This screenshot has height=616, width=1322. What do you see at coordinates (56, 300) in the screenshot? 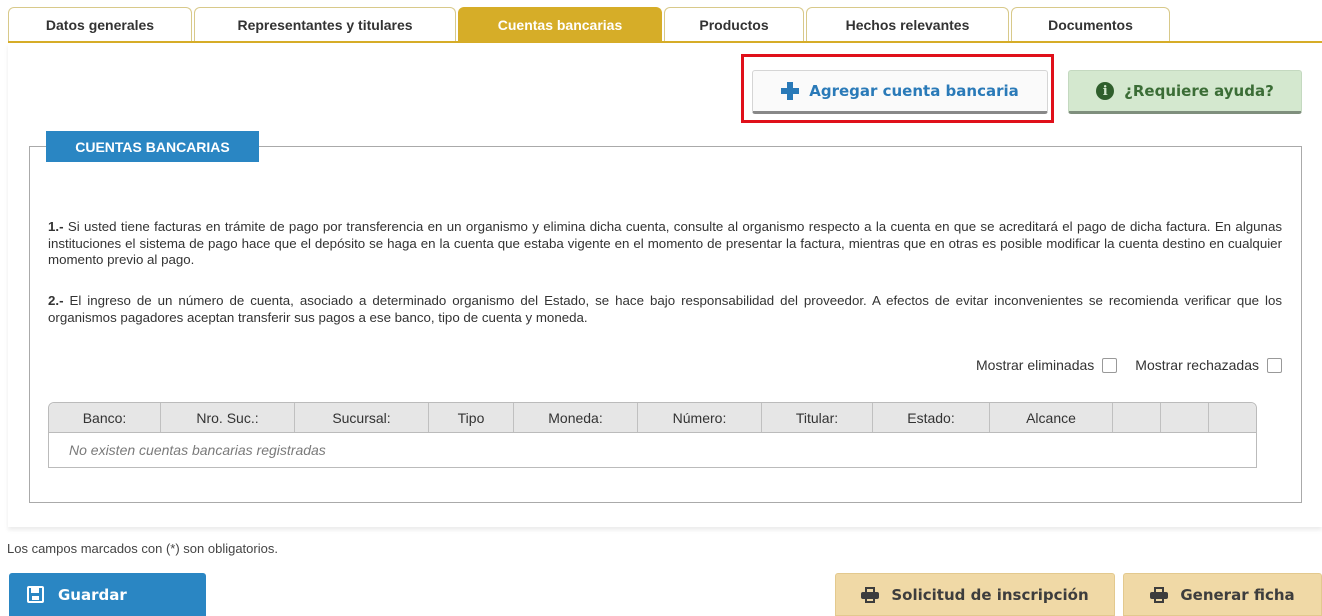
I see `notice-2-number: 2.-` at bounding box center [56, 300].